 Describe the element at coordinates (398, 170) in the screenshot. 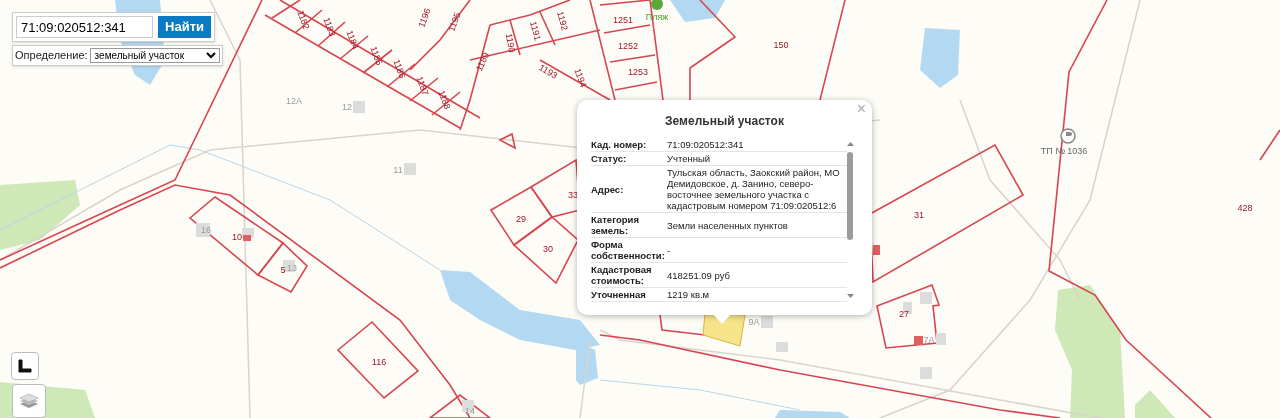

I see `building-number: 11` at that location.